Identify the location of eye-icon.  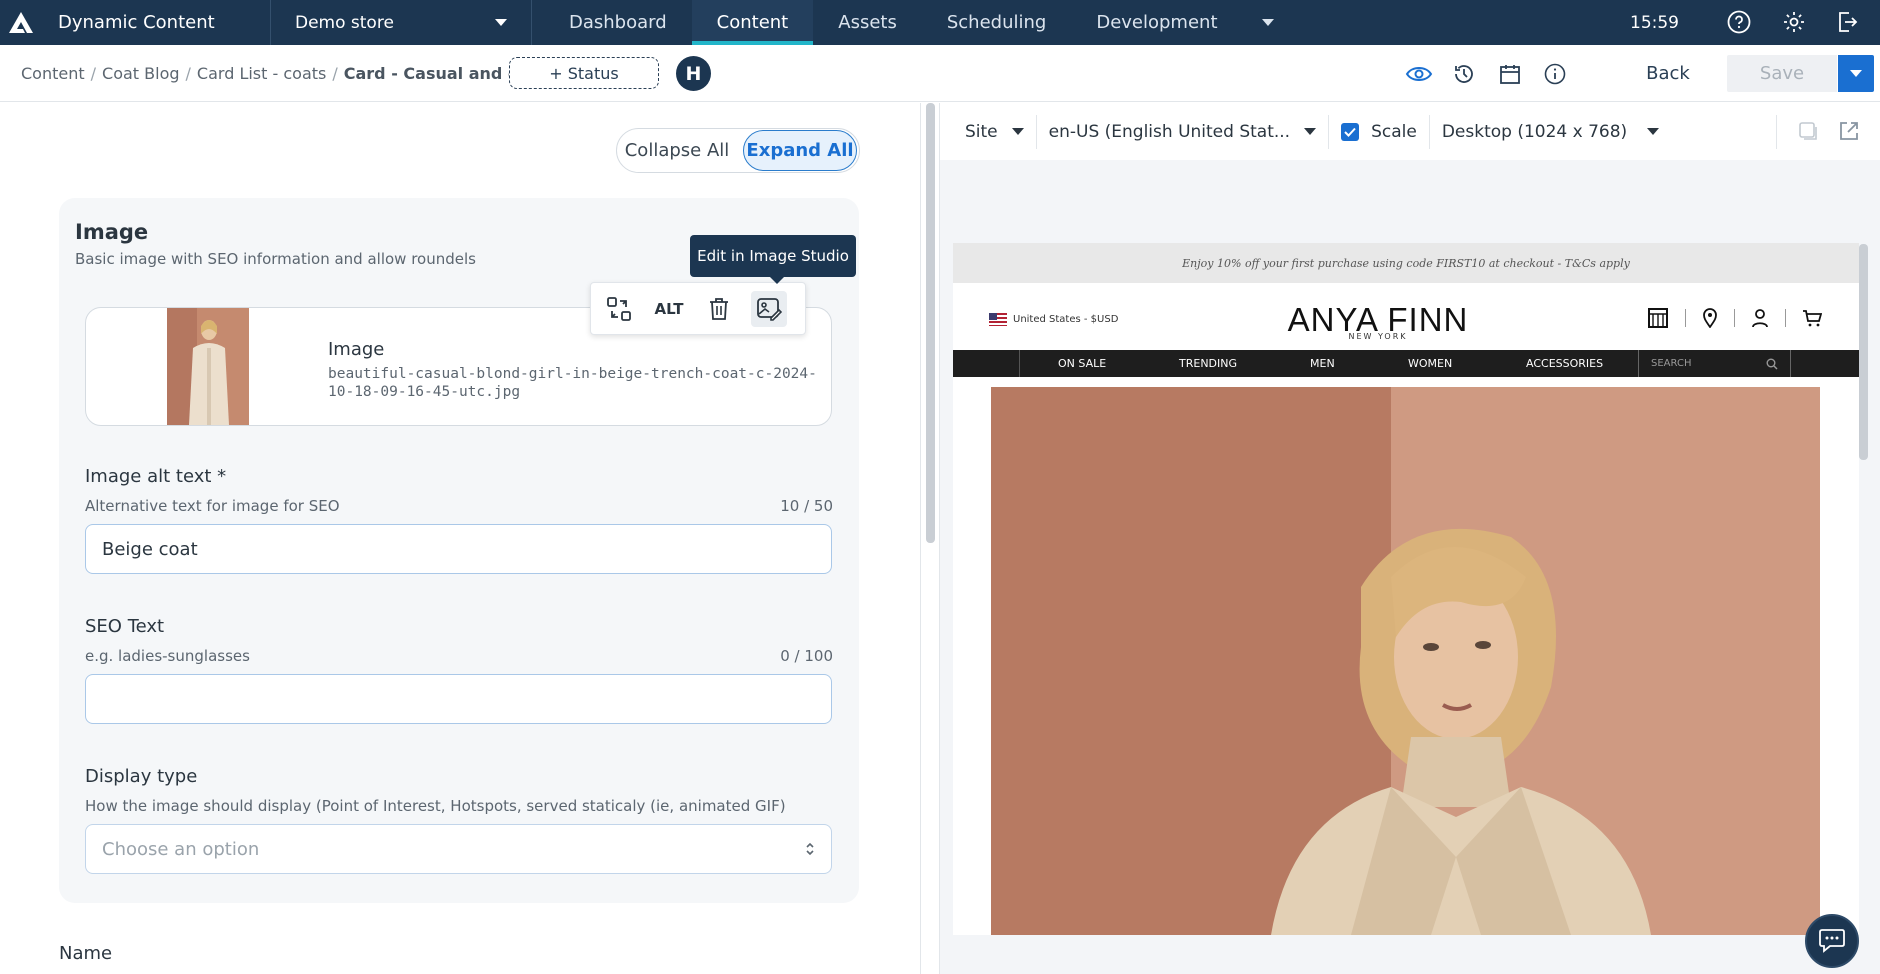
(1419, 74).